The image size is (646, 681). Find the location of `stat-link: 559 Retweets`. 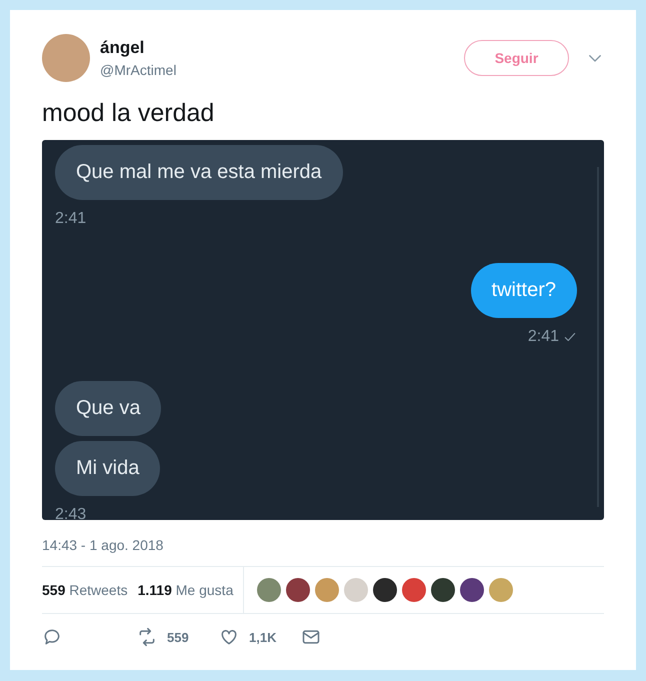

stat-link: 559 Retweets is located at coordinates (85, 590).